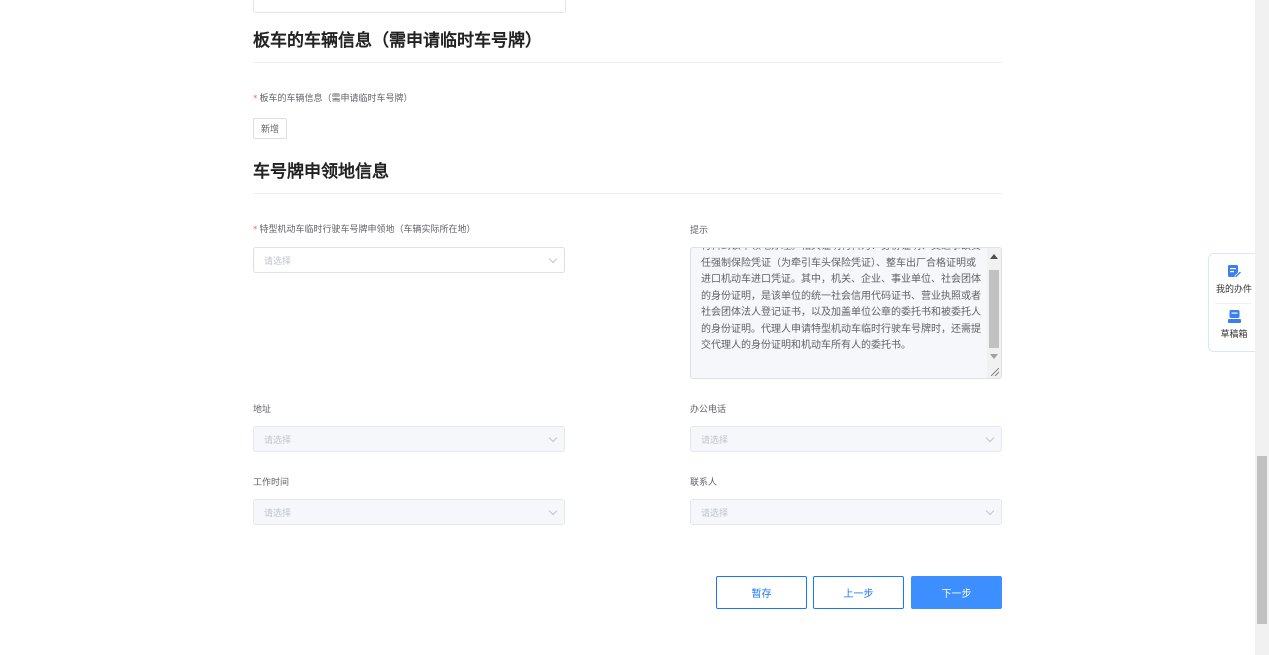 This screenshot has width=1269, height=655. I want to click on plate-location-label-text: 特型机动车临时行驶车号牌申领地（车辆实际所在地）, so click(367, 230).